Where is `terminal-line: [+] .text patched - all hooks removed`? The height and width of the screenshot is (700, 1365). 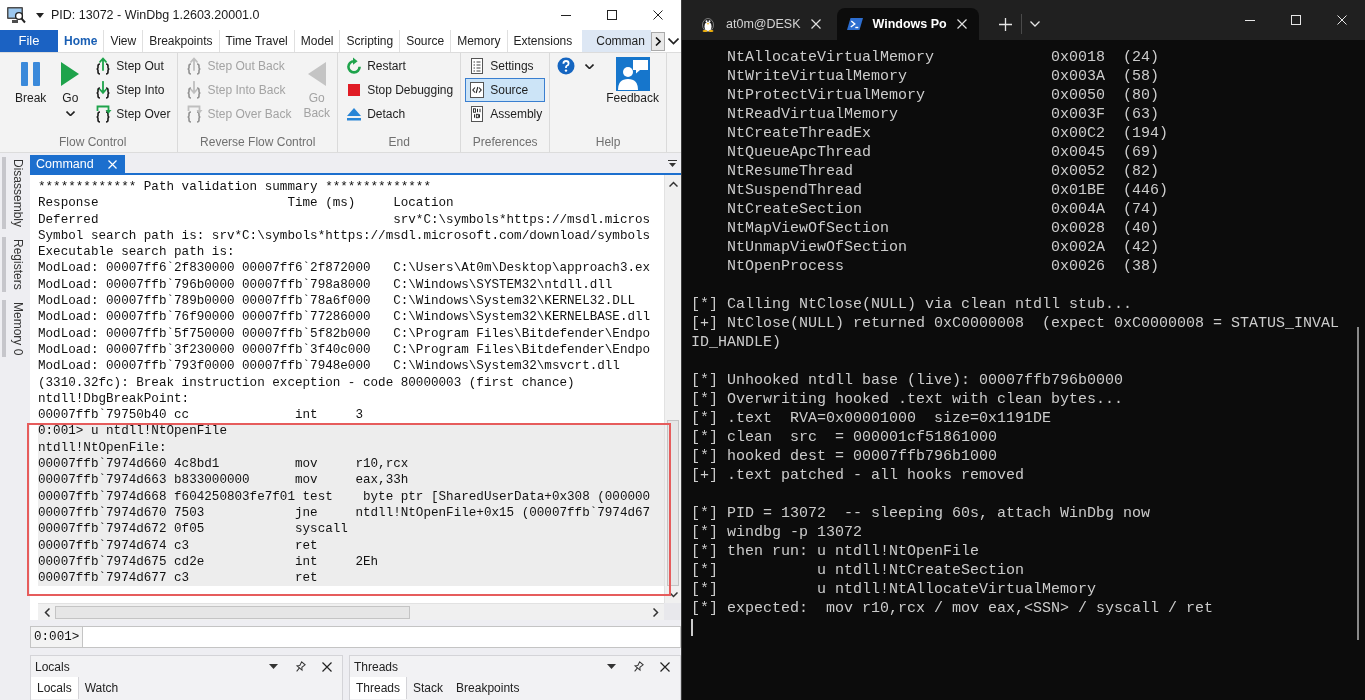 terminal-line: [+] .text patched - all hooks removed is located at coordinates (858, 475).